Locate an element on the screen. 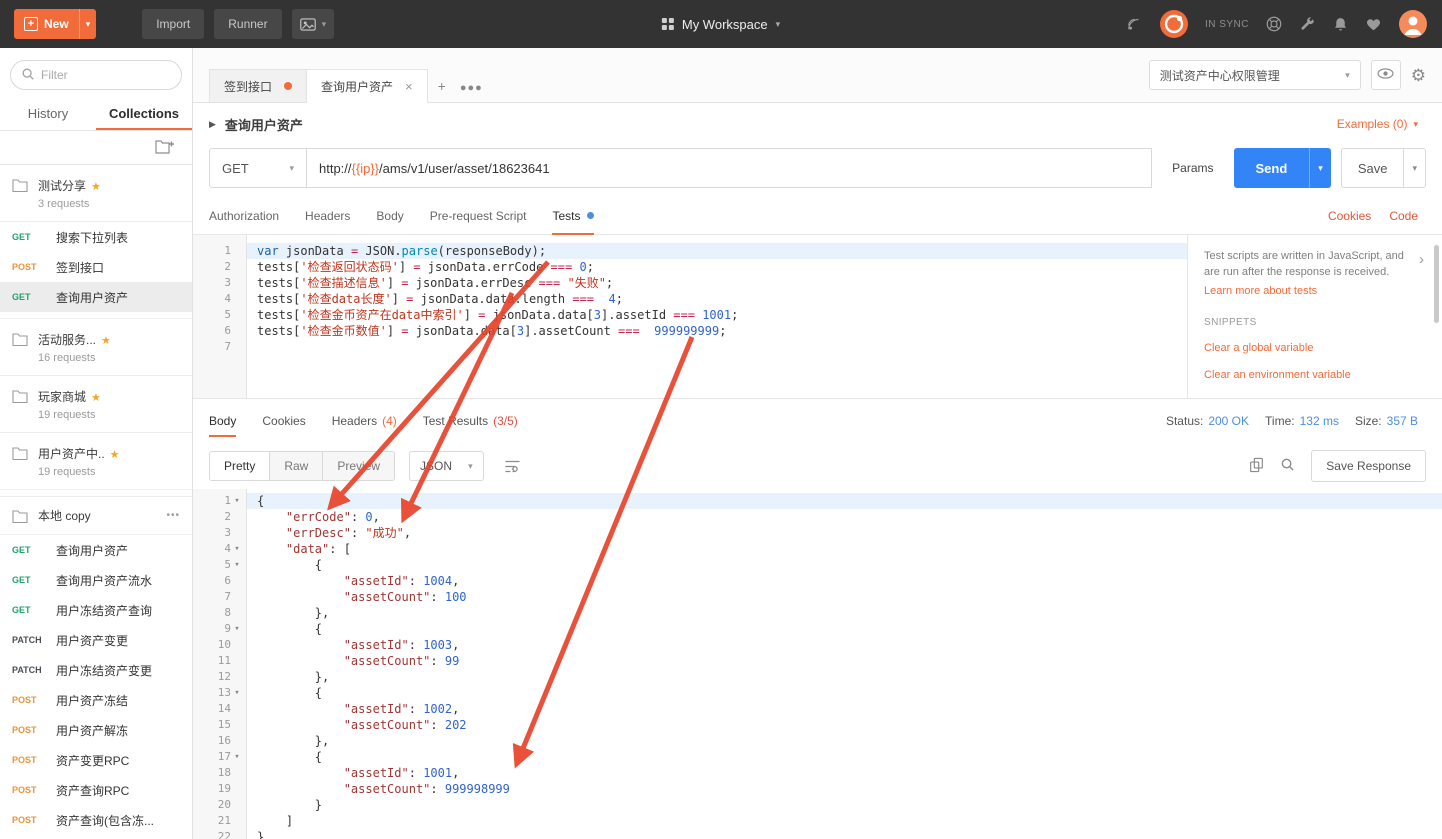 The width and height of the screenshot is (1442, 839). collection-item: 活动服务... ★ 16 requests is located at coordinates (96, 347).